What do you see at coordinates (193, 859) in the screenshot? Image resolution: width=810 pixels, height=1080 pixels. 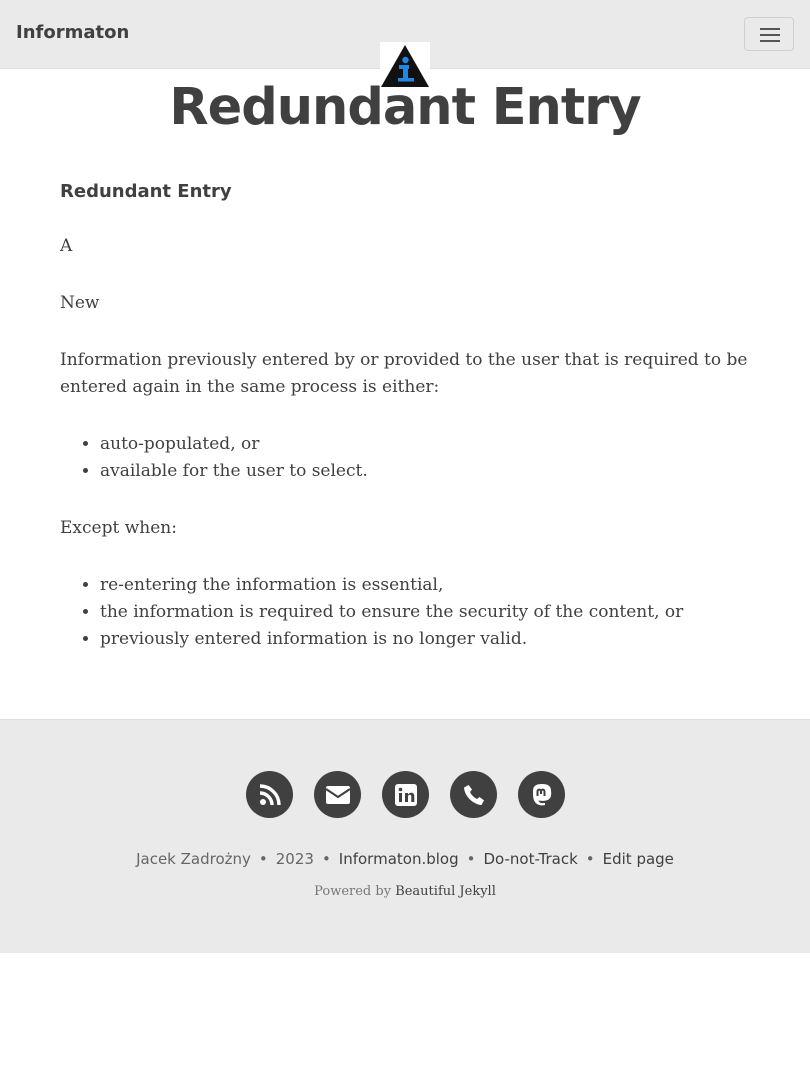 I see `author-name: Jacek Zadrożny` at bounding box center [193, 859].